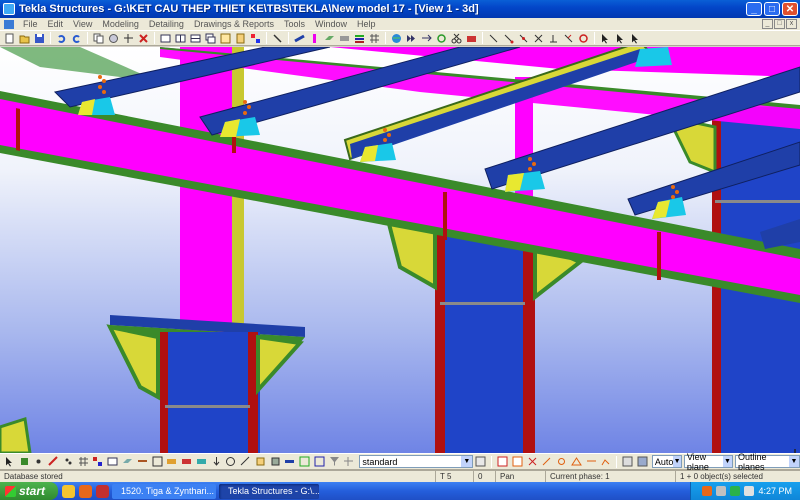  I want to click on mdi-close-button: x, so click(791, 24).